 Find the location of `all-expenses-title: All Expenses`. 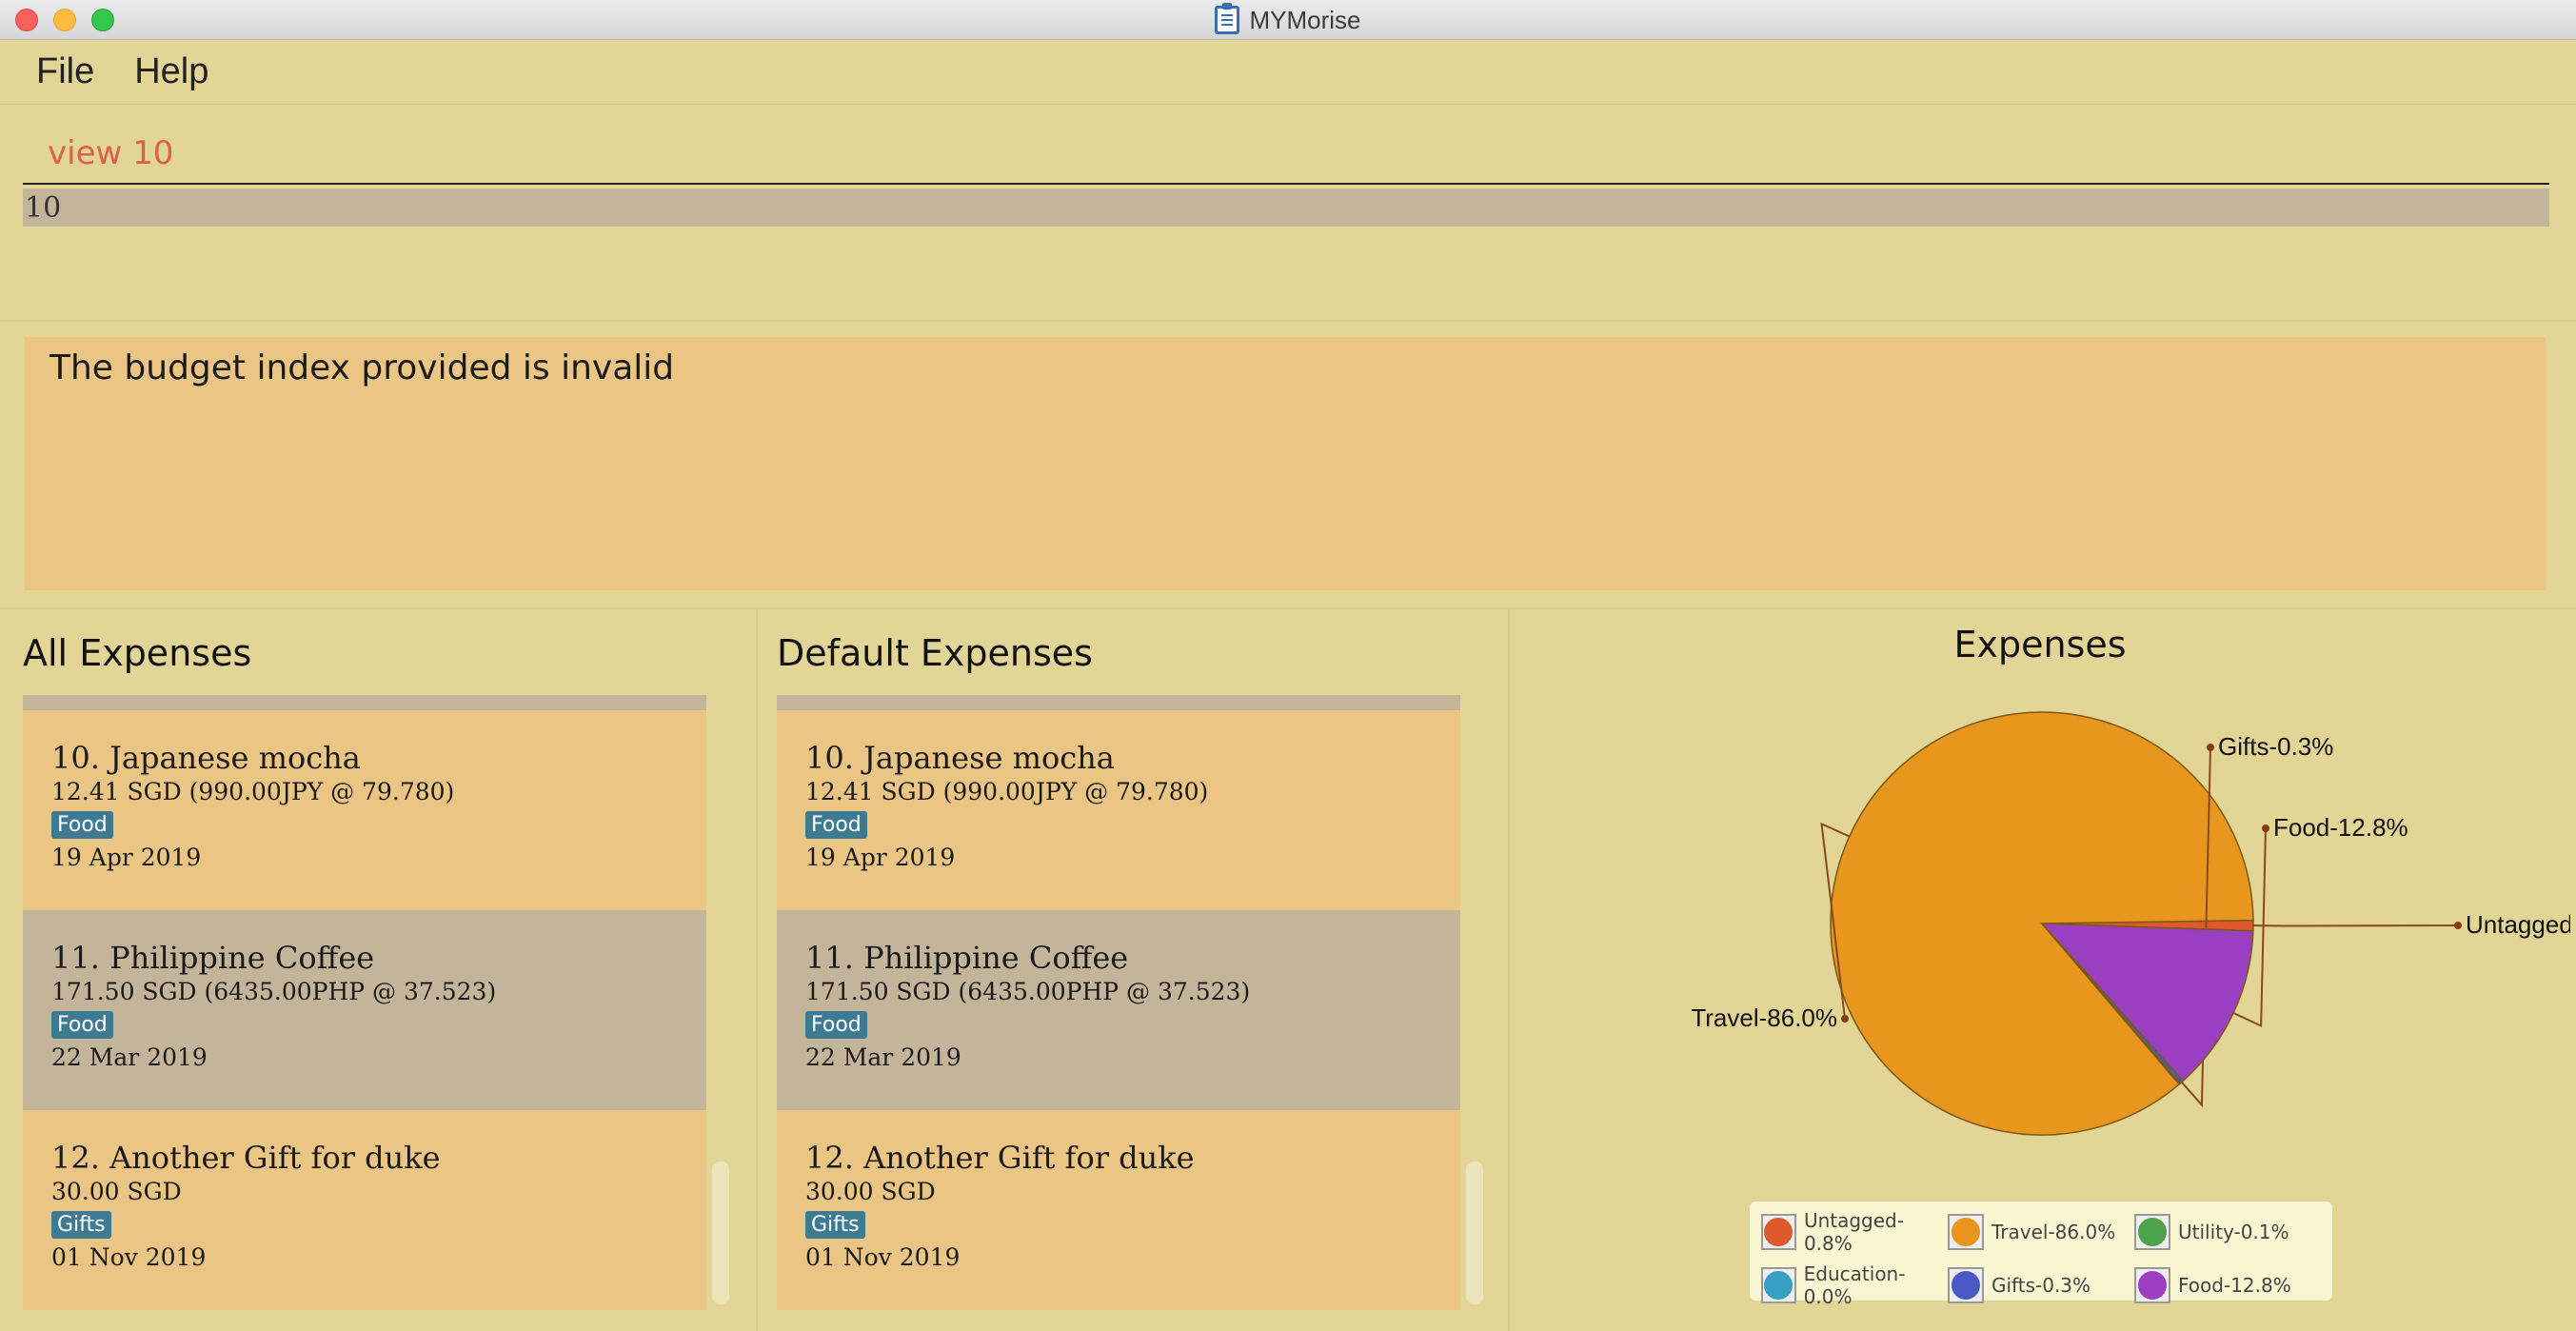

all-expenses-title: All Expenses is located at coordinates (137, 653).